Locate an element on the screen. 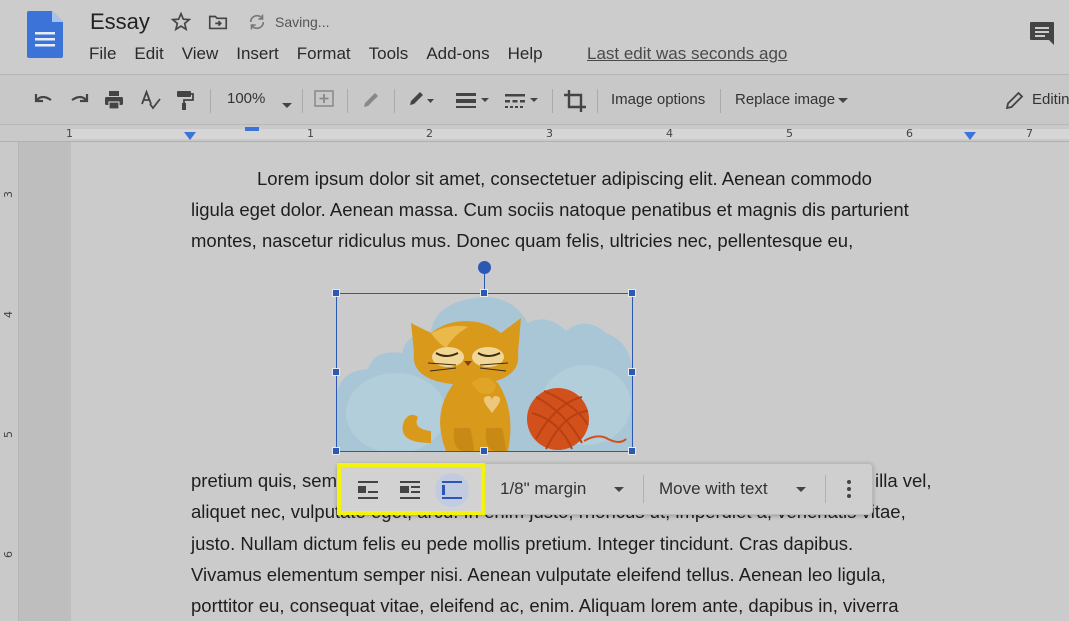  vertical-ruler-number: 3 is located at coordinates (8, 194).